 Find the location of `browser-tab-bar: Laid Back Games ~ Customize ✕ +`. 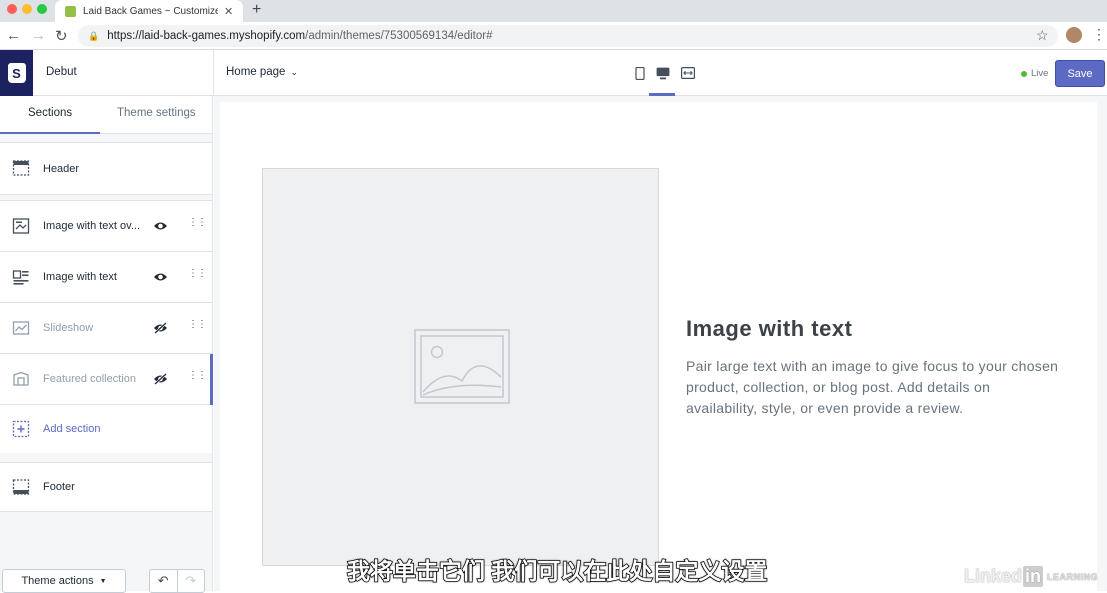

browser-tab-bar: Laid Back Games ~ Customize ✕ + is located at coordinates (553, 11).